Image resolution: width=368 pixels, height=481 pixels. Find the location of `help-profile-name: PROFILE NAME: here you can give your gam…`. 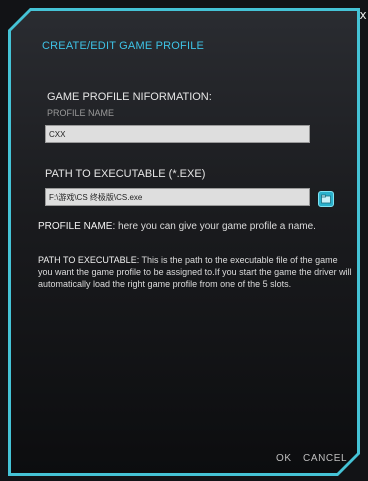

help-profile-name: PROFILE NAME: here you can give your gam… is located at coordinates (199, 227).